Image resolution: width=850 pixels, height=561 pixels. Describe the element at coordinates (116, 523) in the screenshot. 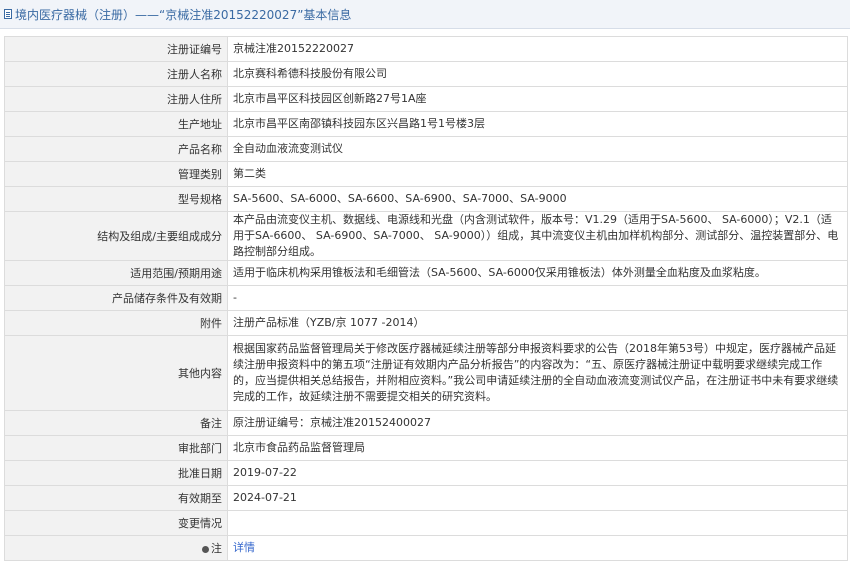

I see `field-label: 变更情况` at that location.